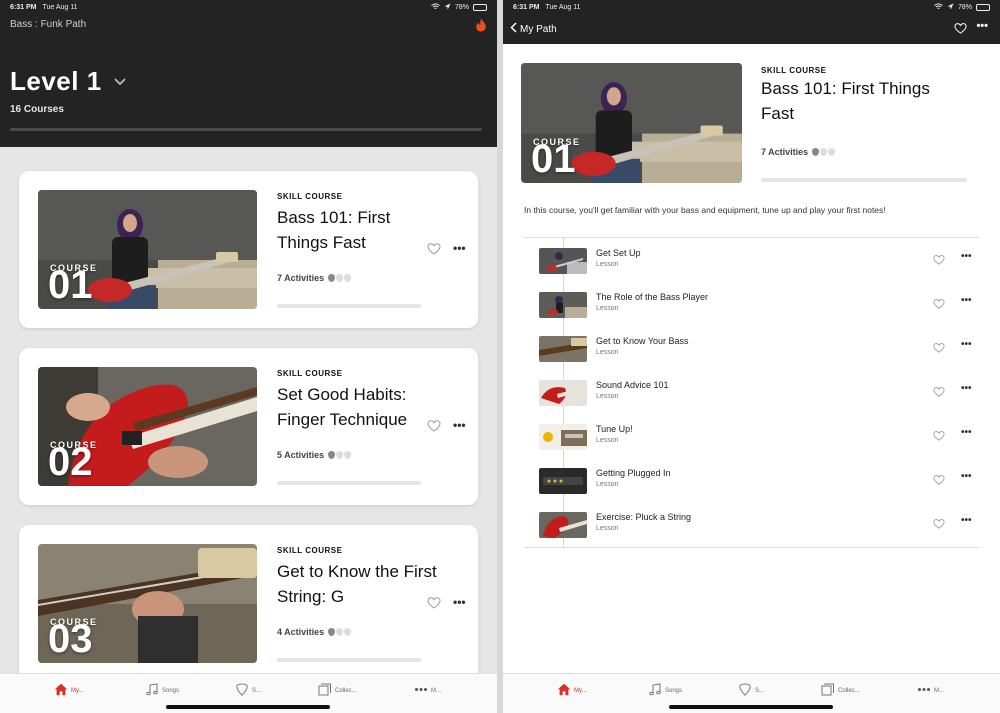 This screenshot has height=713, width=1000. Describe the element at coordinates (983, 7) in the screenshot. I see `battery-icon` at that location.